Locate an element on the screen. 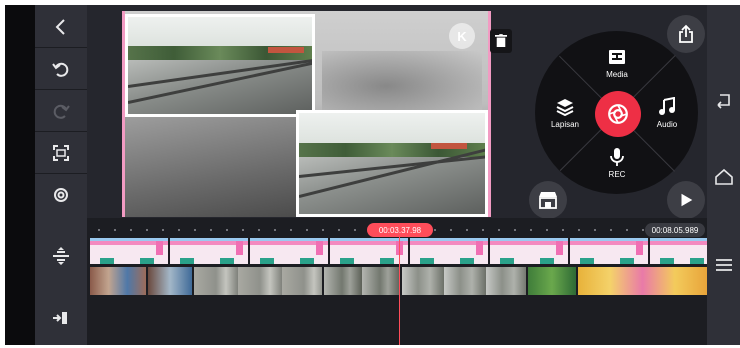 Image resolution: width=740 pixels, height=348 pixels. layers-icon is located at coordinates (565, 108).